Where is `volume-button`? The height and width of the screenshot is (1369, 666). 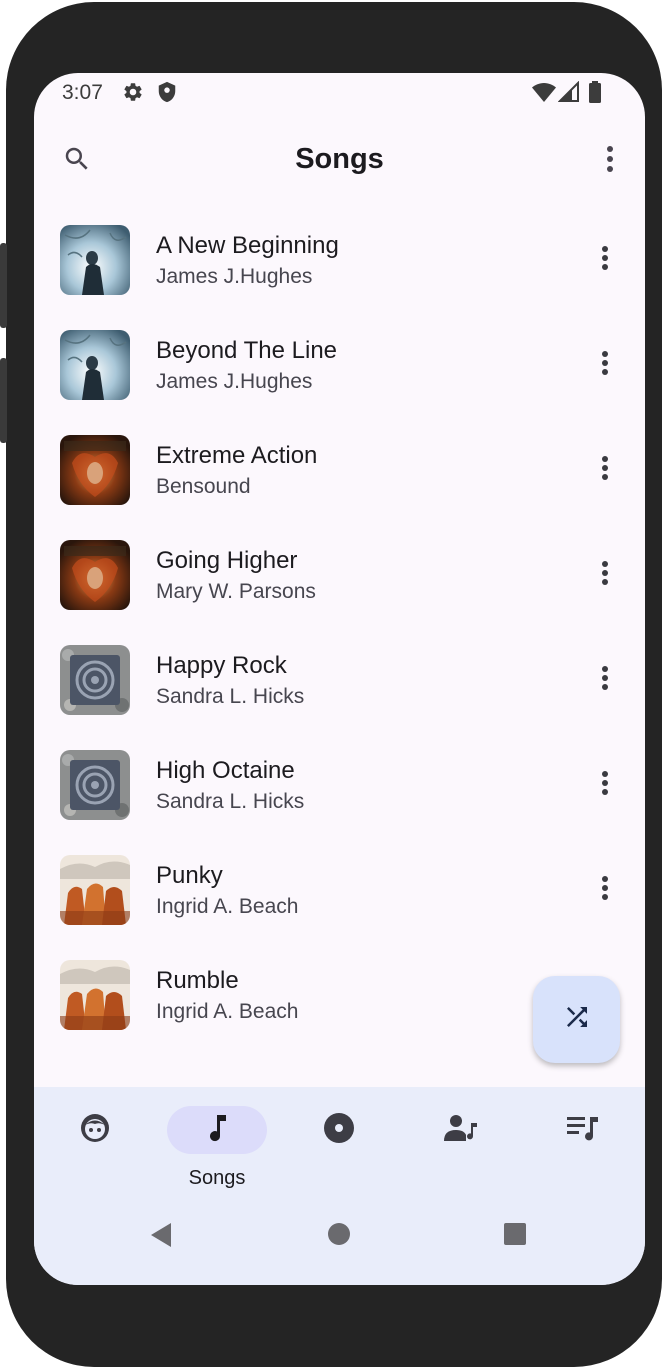 volume-button is located at coordinates (3, 285).